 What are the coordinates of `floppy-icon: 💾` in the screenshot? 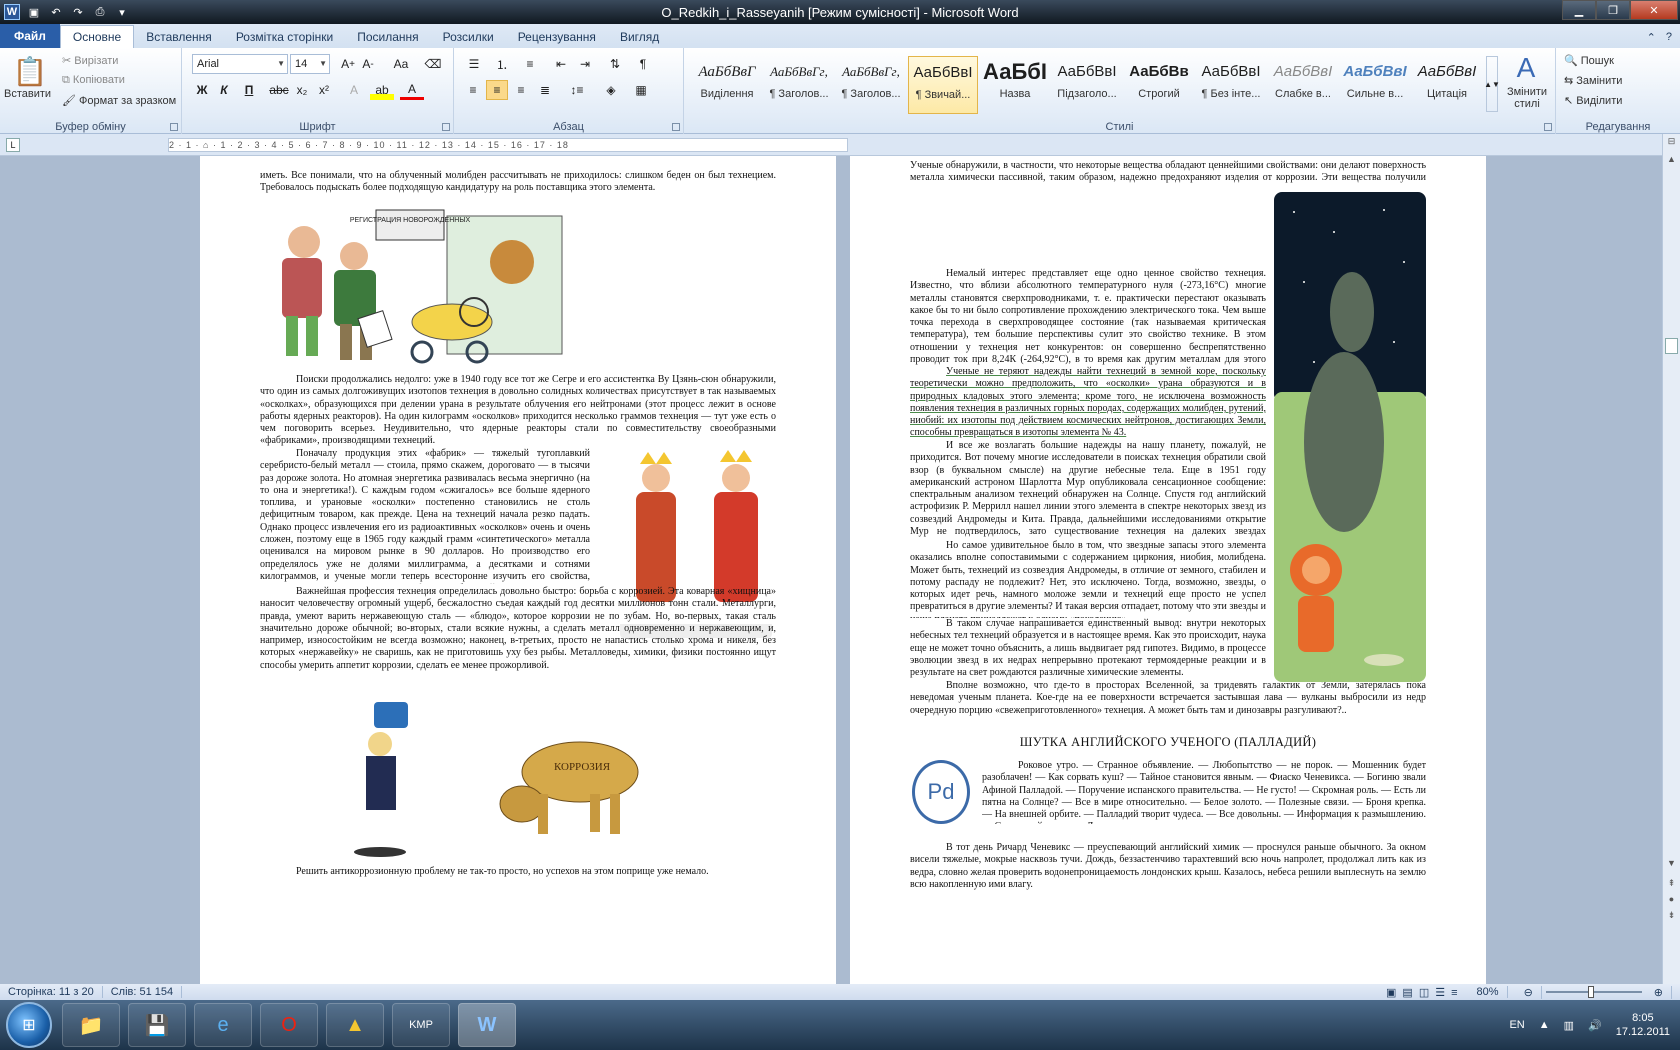 It's located at (157, 1025).